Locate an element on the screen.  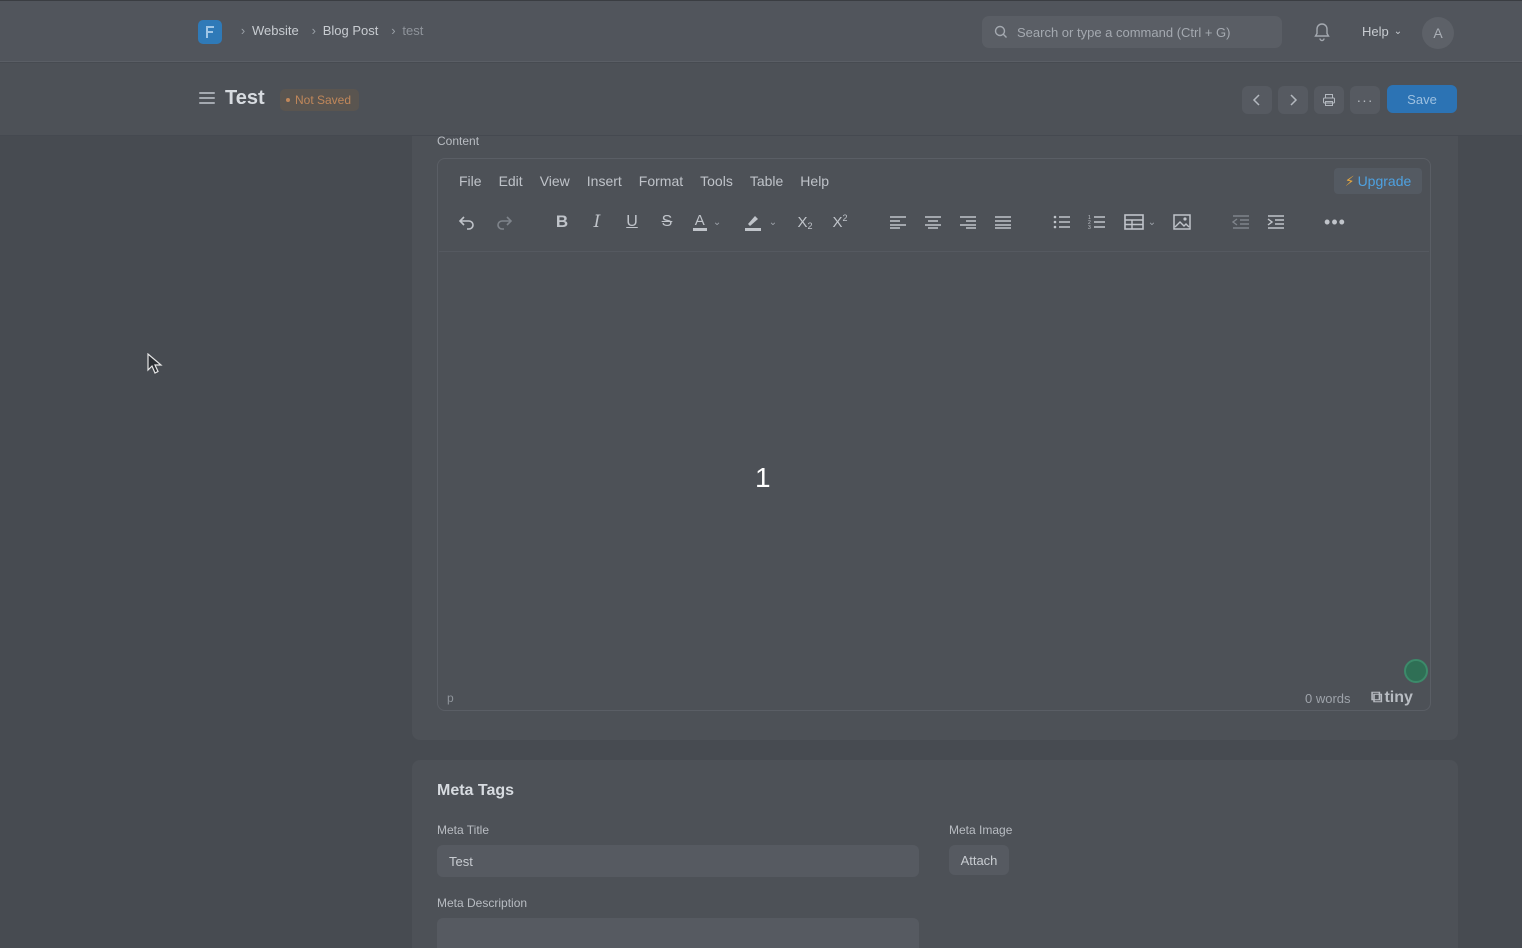
redo-button is located at coordinates (504, 222).